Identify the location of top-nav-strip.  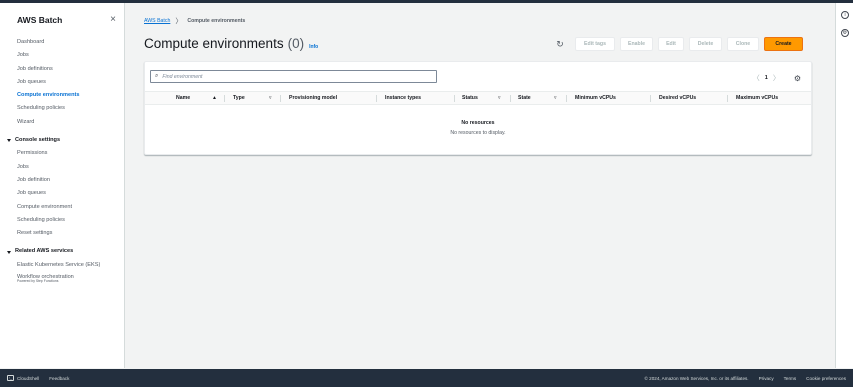
(426, 1).